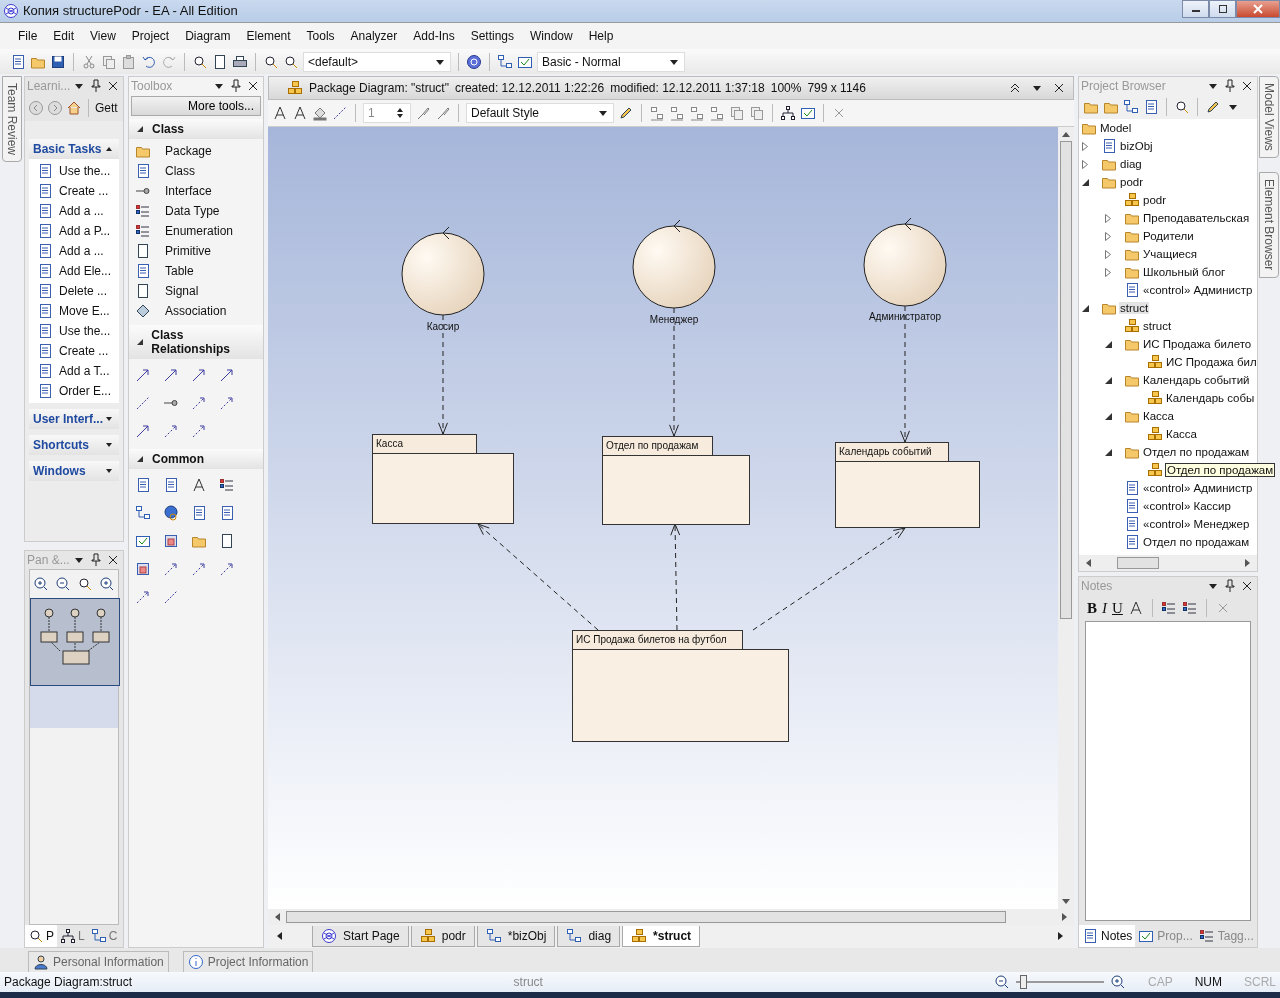  Describe the element at coordinates (516, 936) in the screenshot. I see `diagram-tab: *bizObj` at that location.